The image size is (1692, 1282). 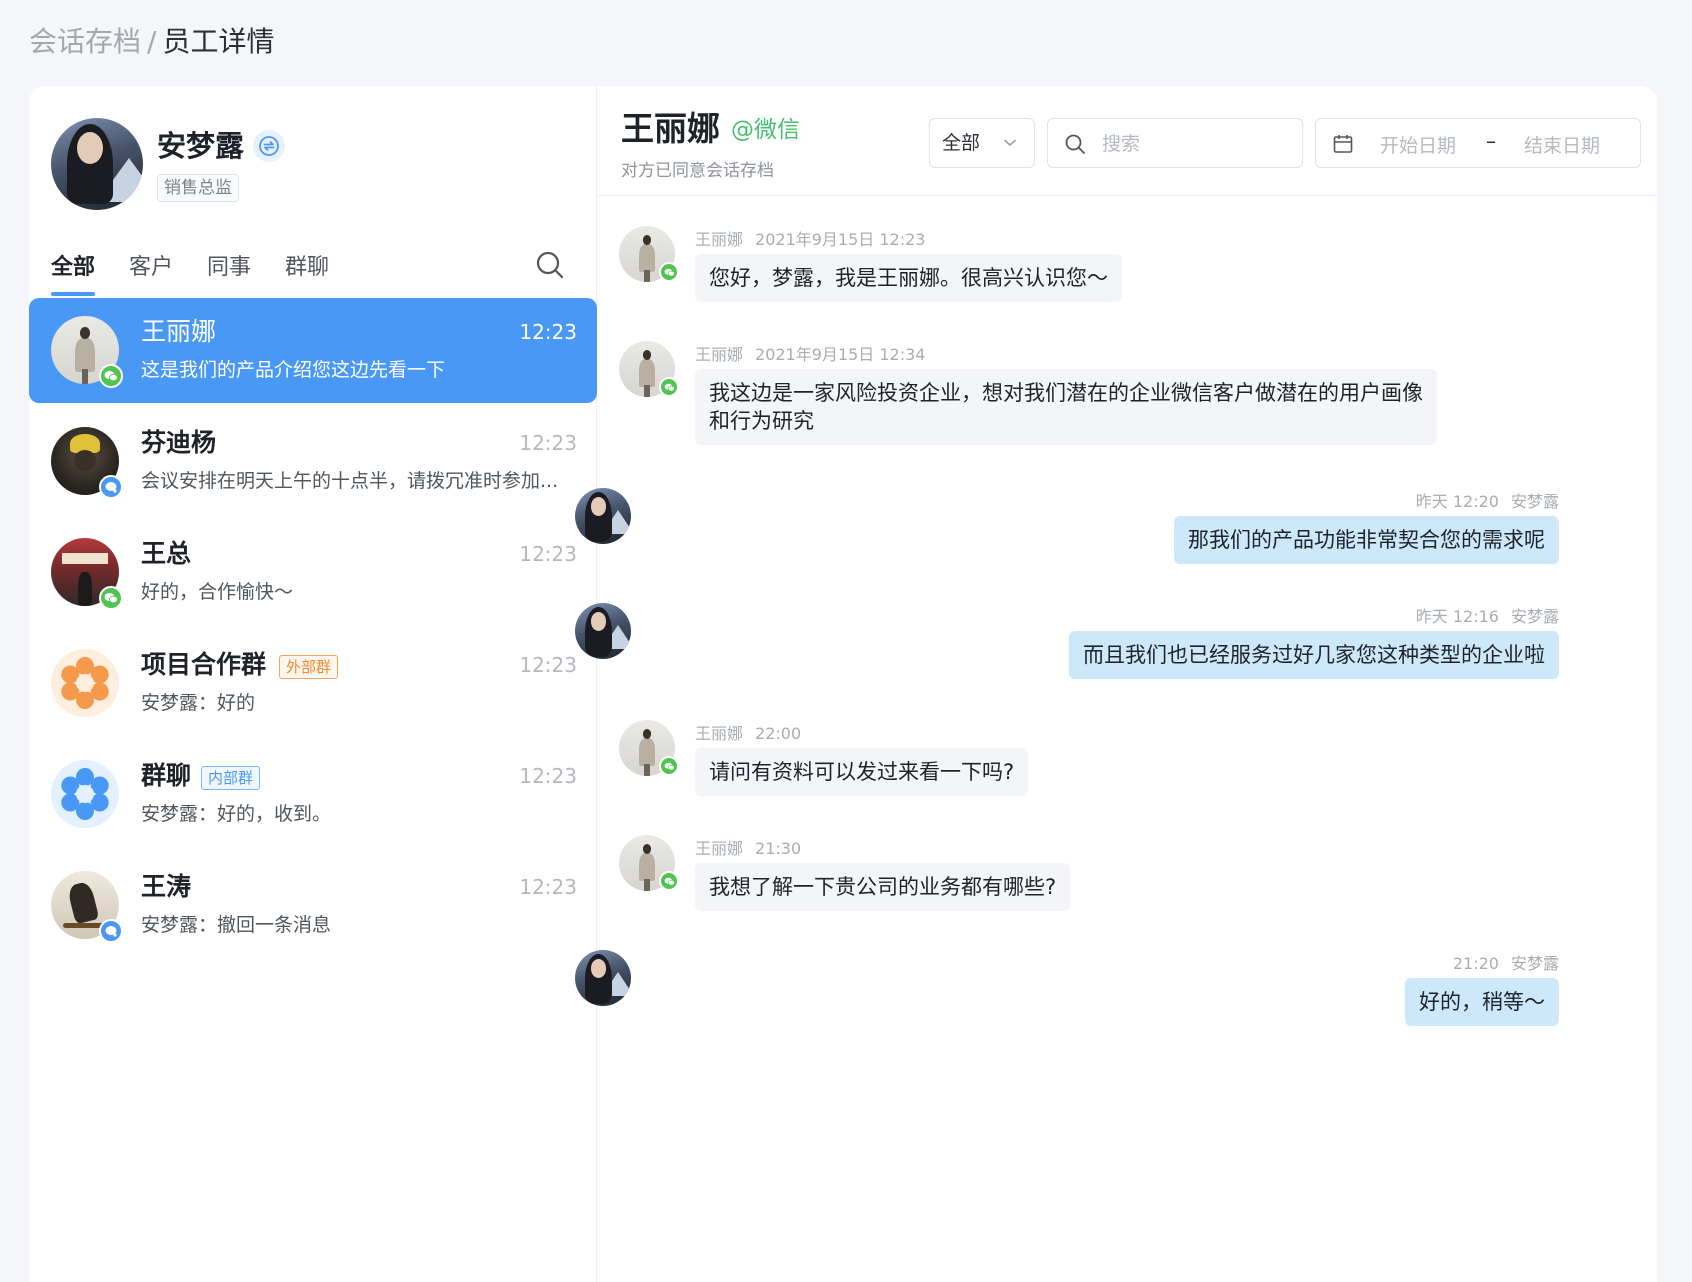 I want to click on conversation-item: 群聊 内部群 12:23 安梦露：好的，收到。, so click(x=313, y=797).